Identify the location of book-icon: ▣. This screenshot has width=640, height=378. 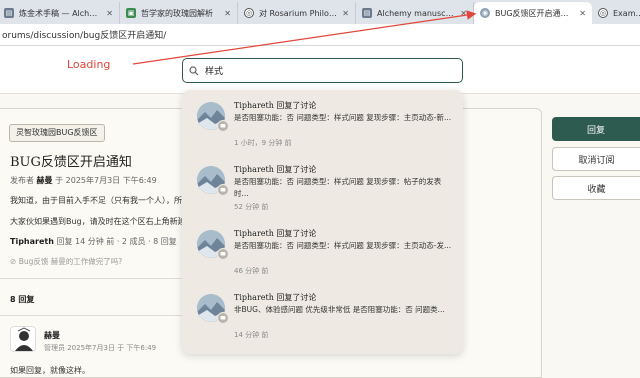
(131, 13).